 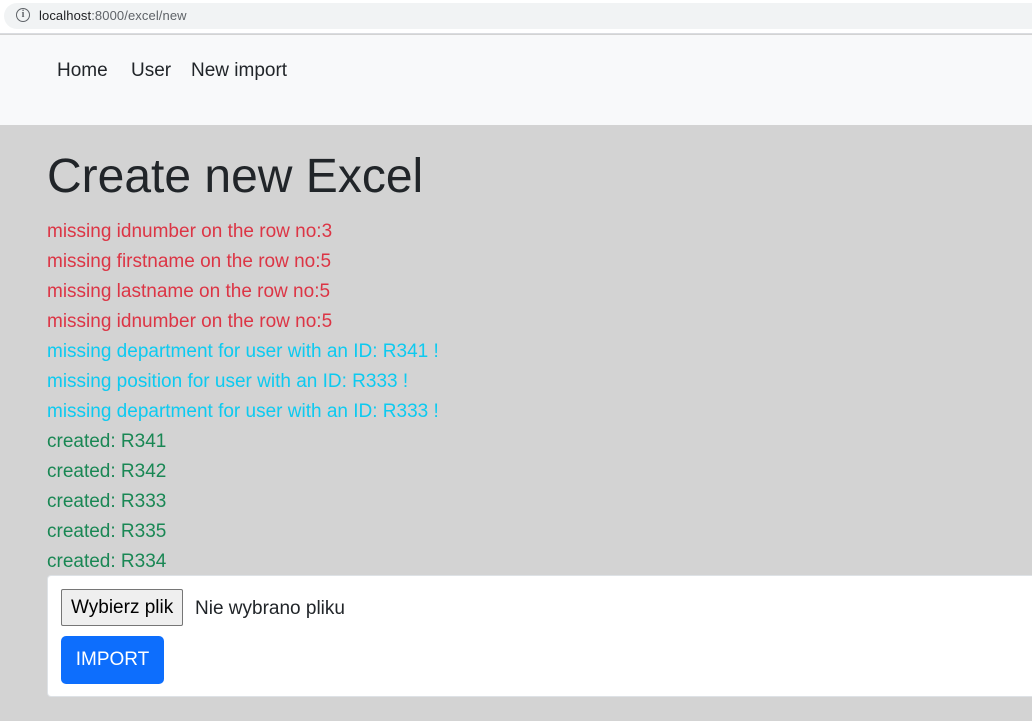 What do you see at coordinates (190, 321) in the screenshot?
I see `error-message: missing idnumber on the row no:5` at bounding box center [190, 321].